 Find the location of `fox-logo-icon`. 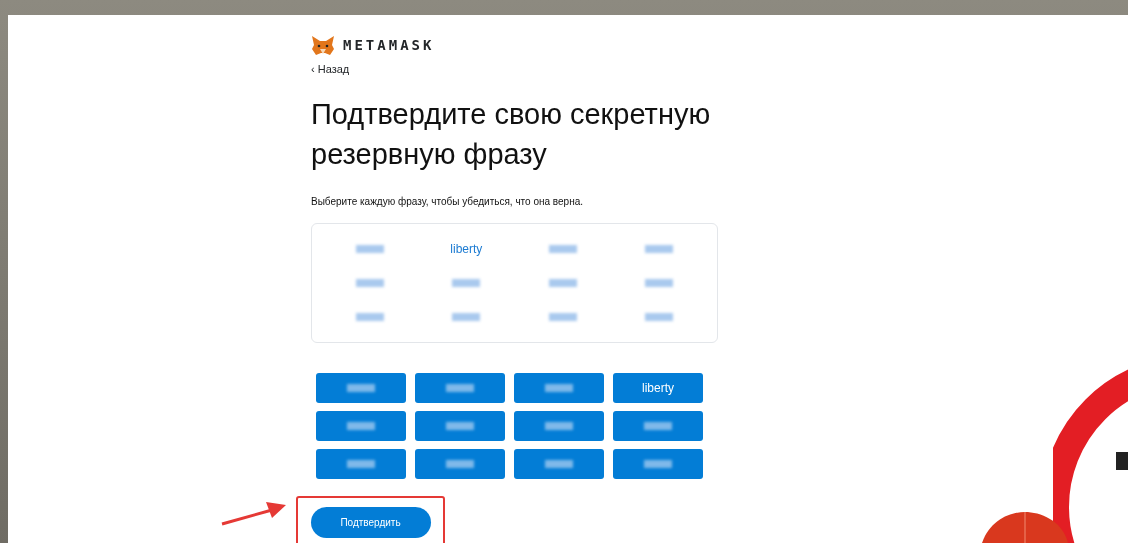

fox-logo-icon is located at coordinates (323, 45).